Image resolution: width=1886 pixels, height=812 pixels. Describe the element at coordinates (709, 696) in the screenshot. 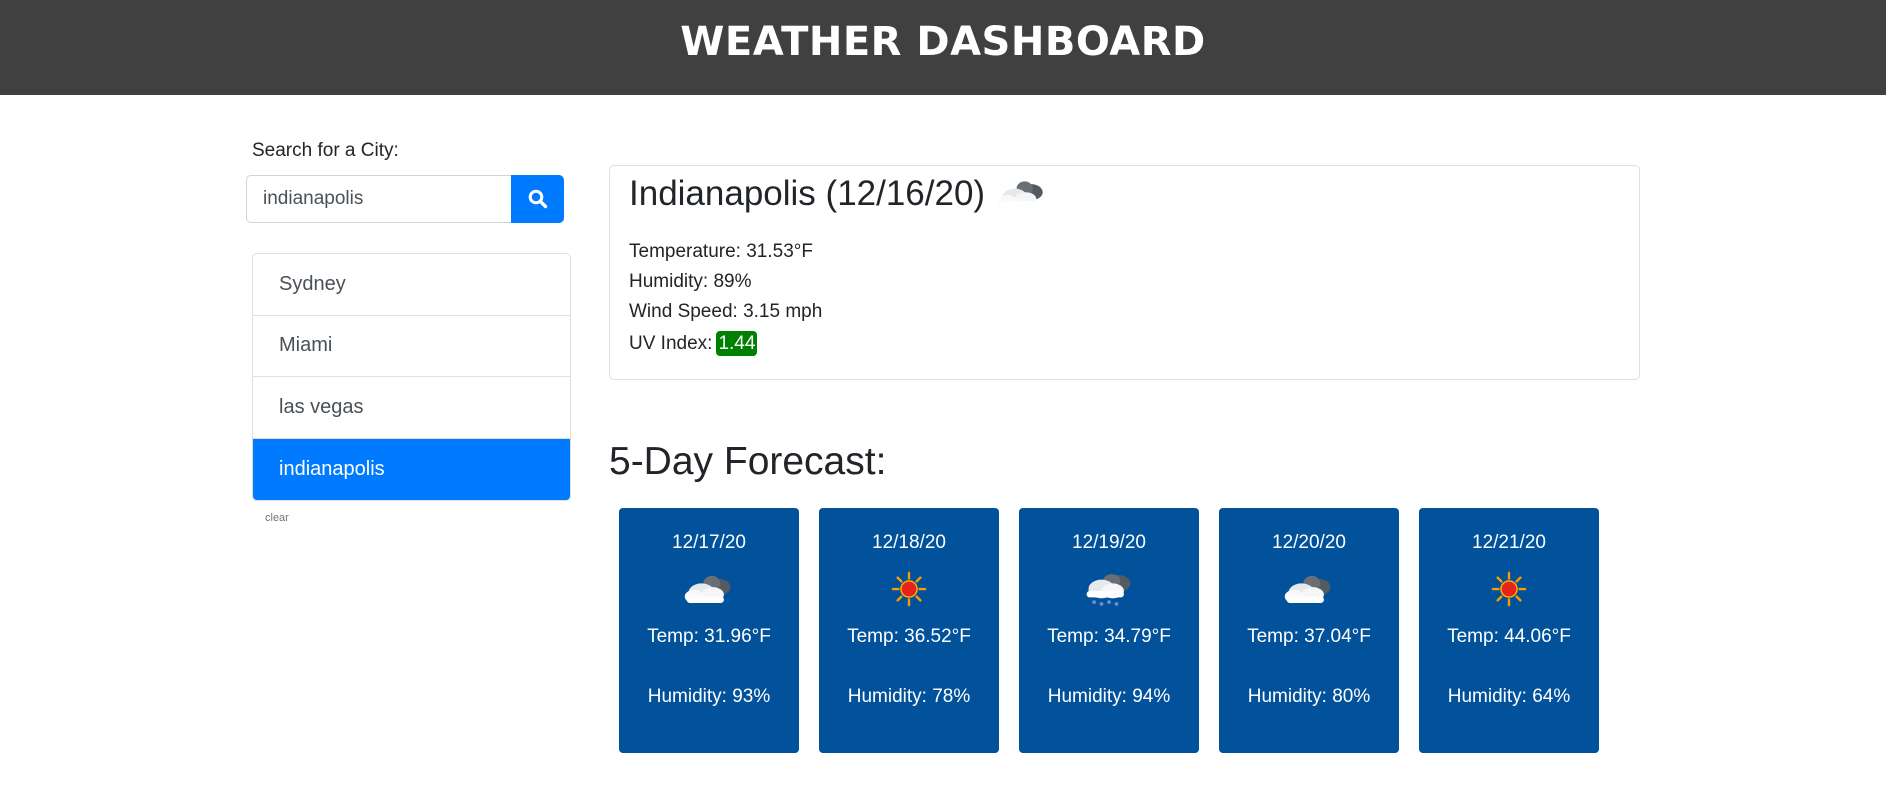

I see `forecast-humidity: Humidity: 93%` at that location.